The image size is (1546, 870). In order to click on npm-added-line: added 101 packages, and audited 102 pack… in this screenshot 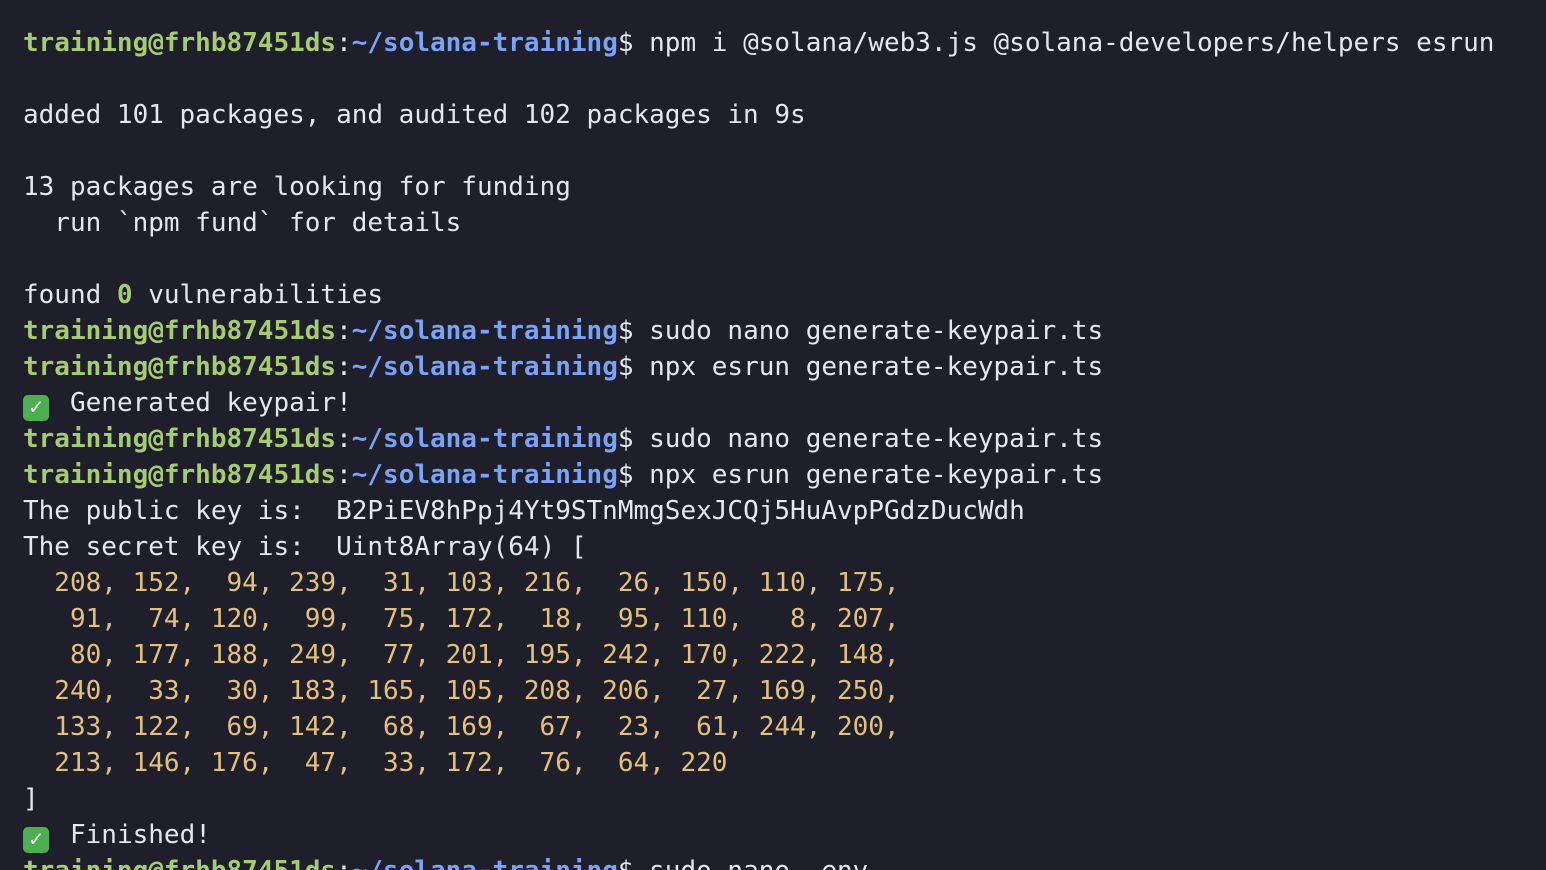, I will do `click(414, 115)`.